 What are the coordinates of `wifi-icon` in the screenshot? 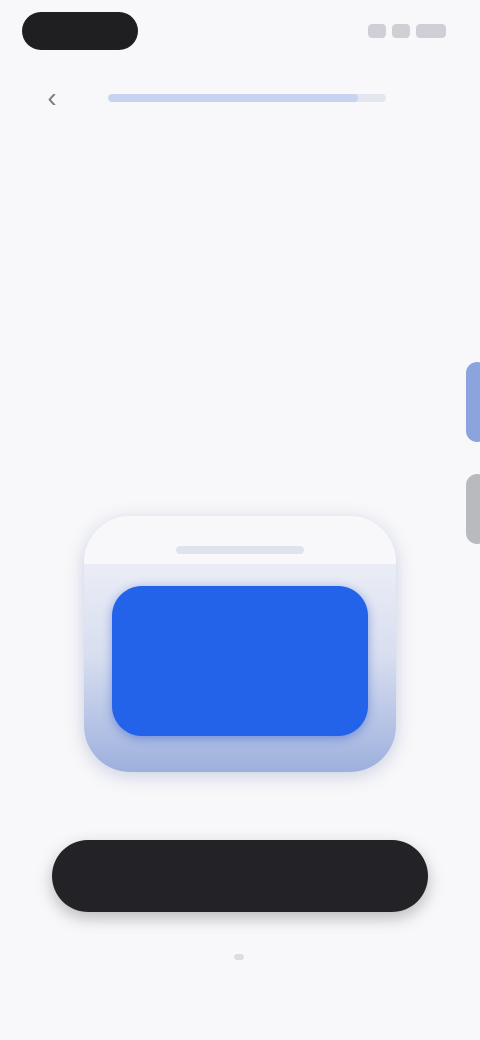 It's located at (401, 31).